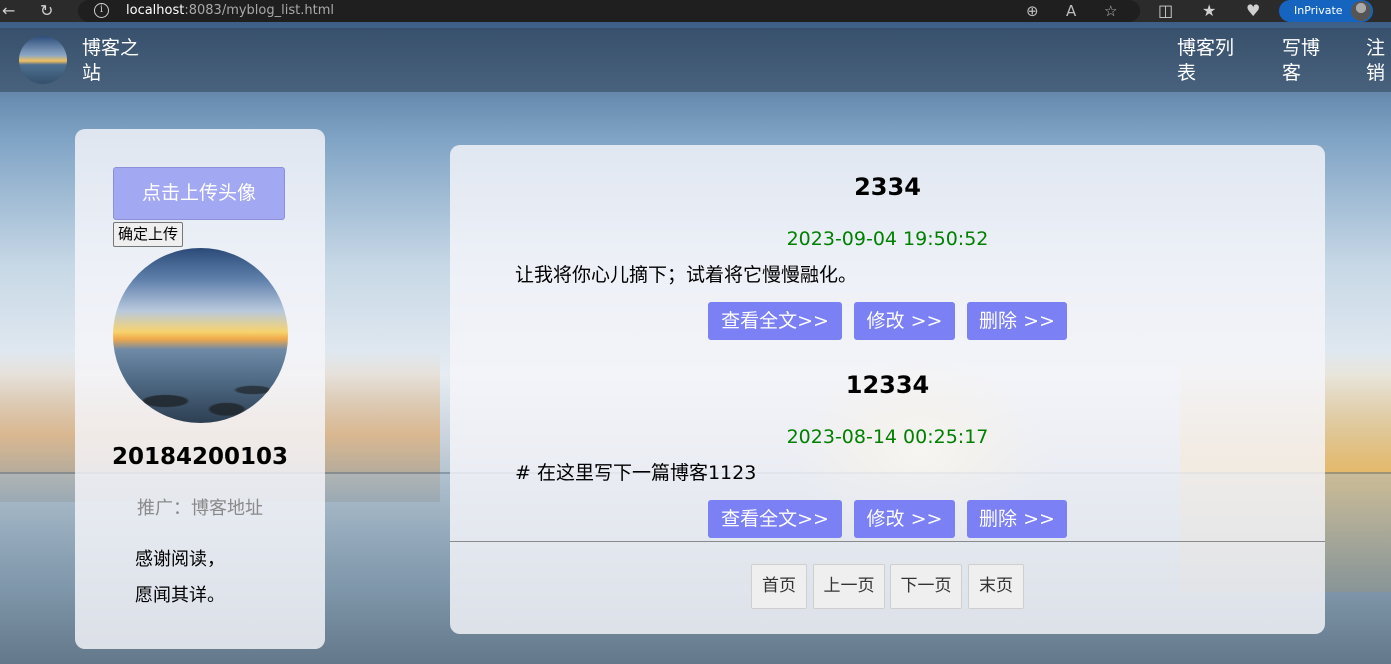  Describe the element at coordinates (996, 586) in the screenshot. I see `last-page-button: 末页` at that location.